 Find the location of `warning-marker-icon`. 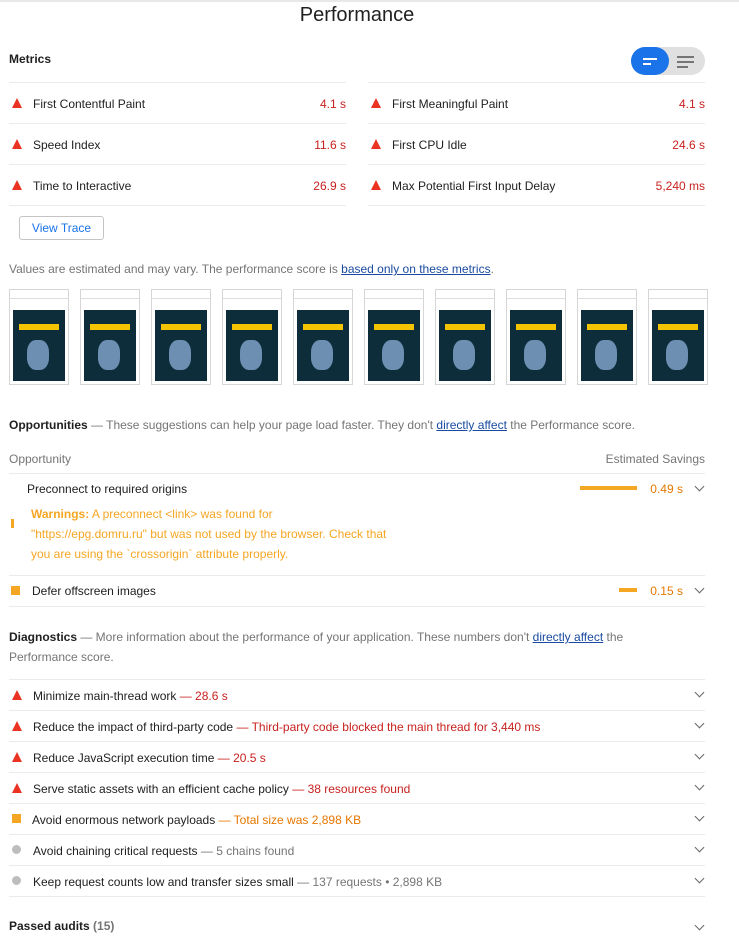

warning-marker-icon is located at coordinates (12, 523).